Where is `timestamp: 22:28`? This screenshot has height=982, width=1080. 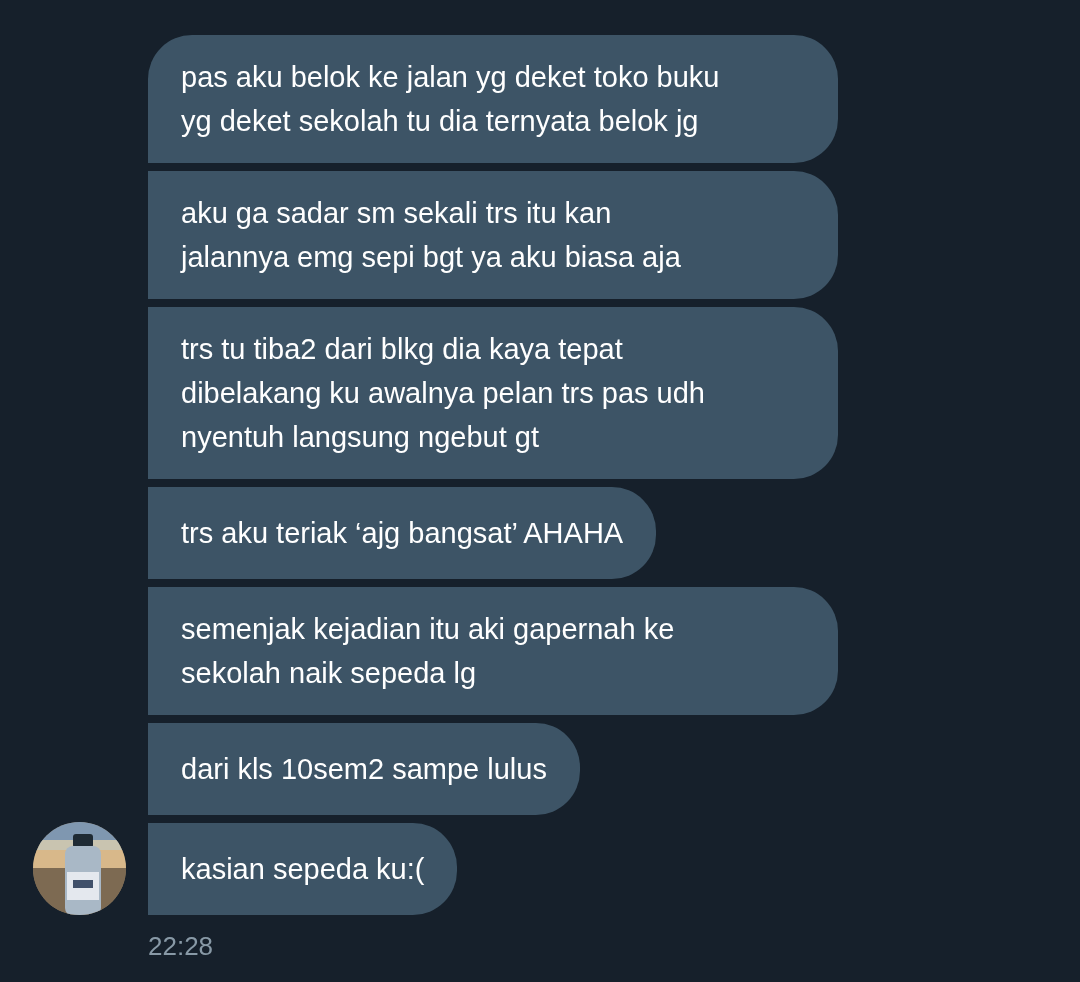
timestamp: 22:28 is located at coordinates (181, 946).